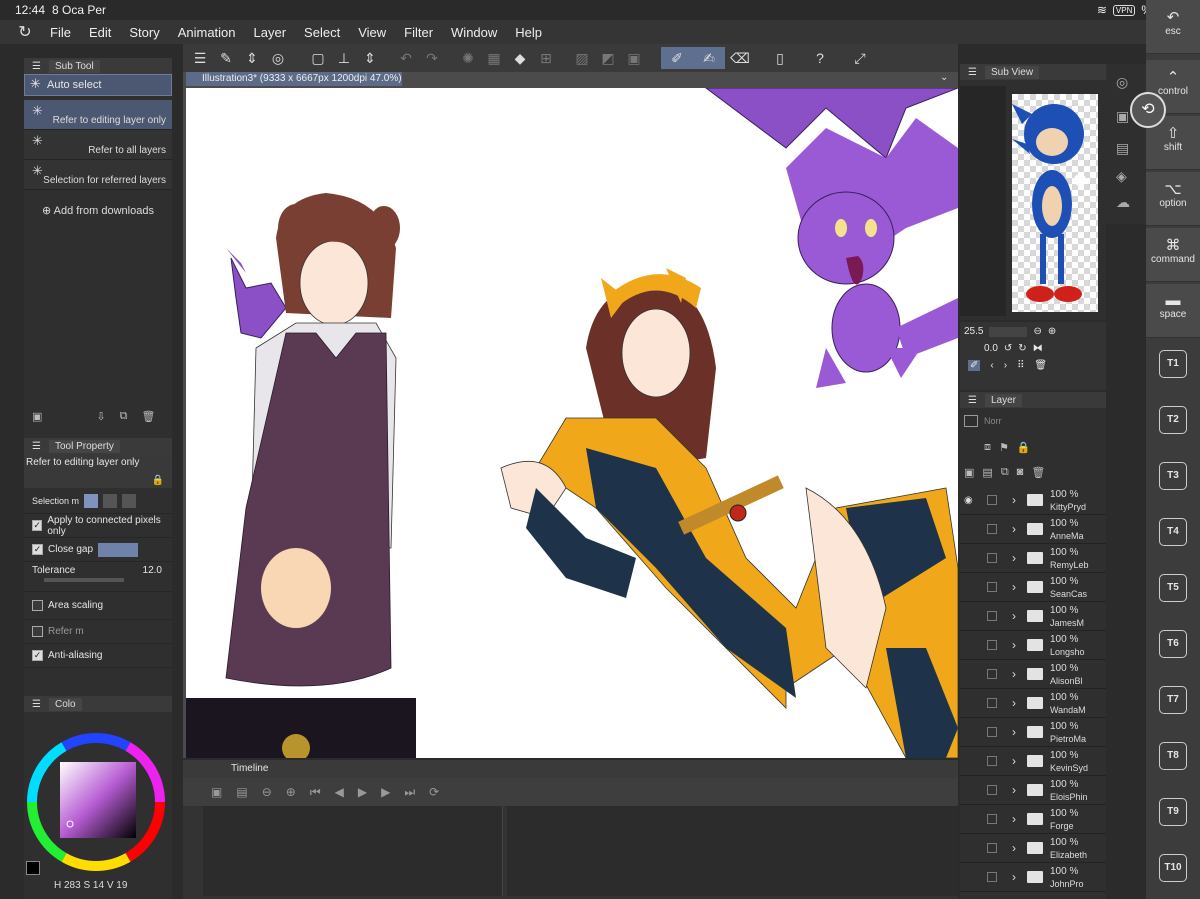 Image resolution: width=1200 pixels, height=899 pixels. I want to click on layer-row: › 100 % JamesM, so click(1033, 616).